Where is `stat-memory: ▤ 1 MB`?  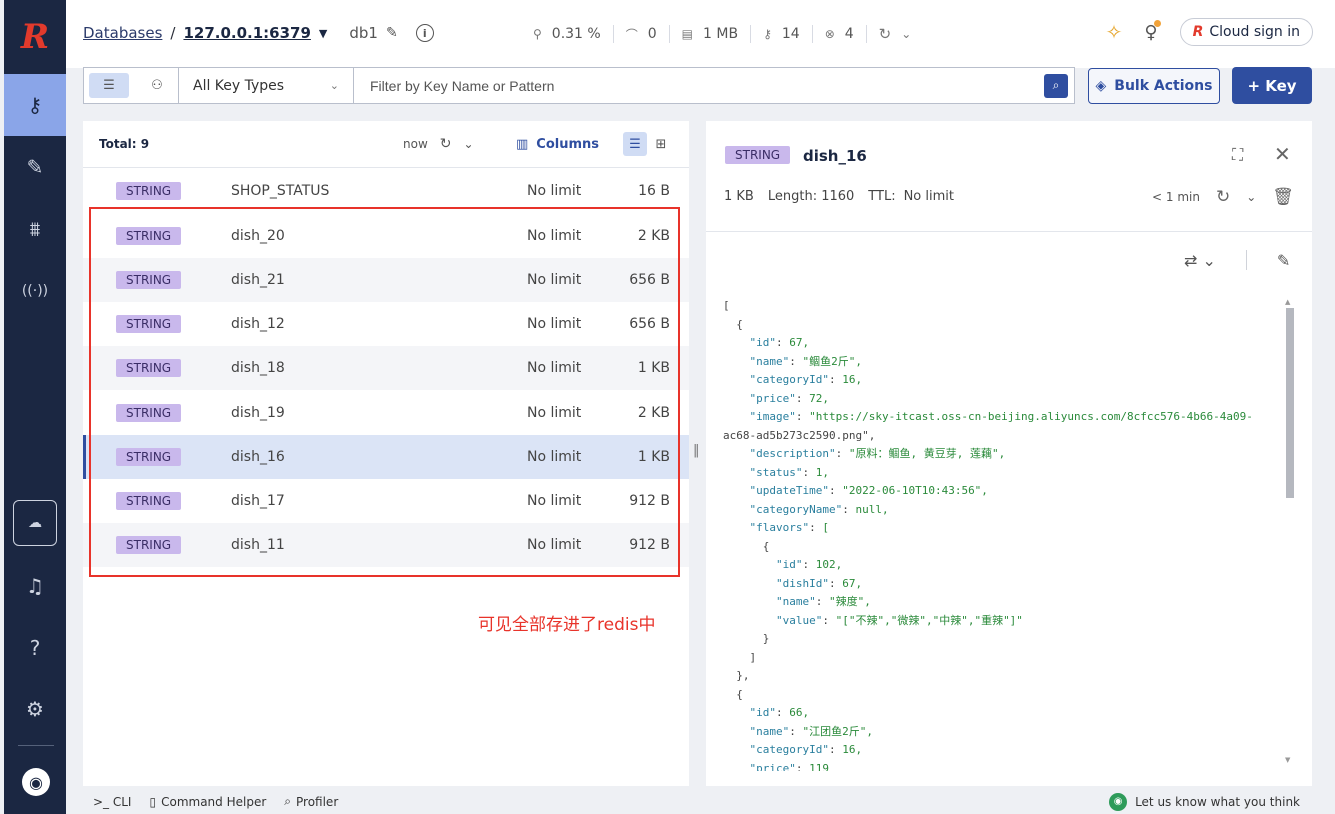
stat-memory: ▤ 1 MB is located at coordinates (711, 34).